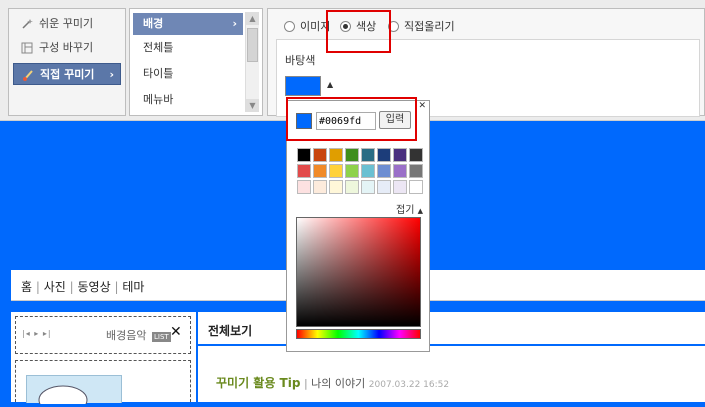 The width and height of the screenshot is (705, 407). I want to click on nav-theme: 테마, so click(133, 287).